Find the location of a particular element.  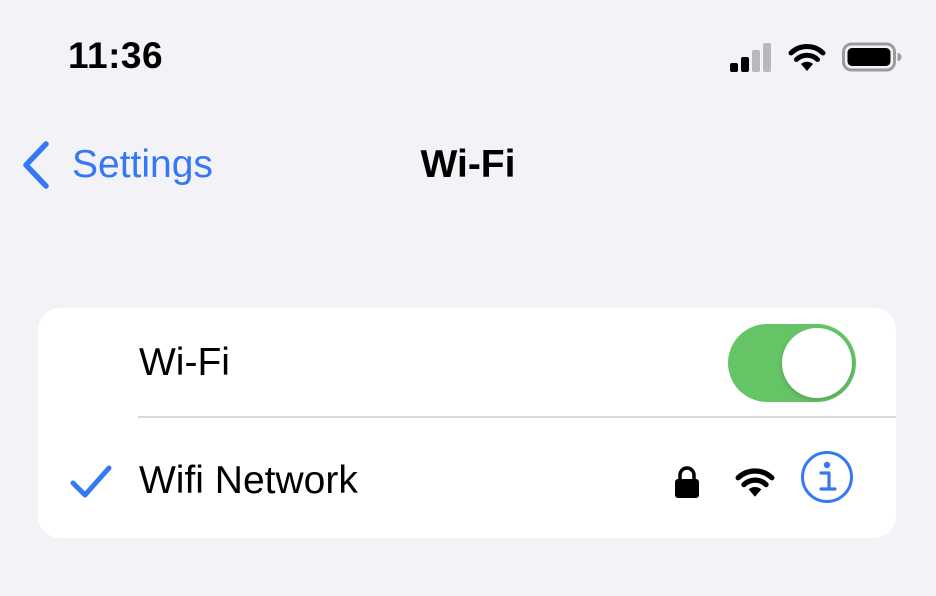

page-title: Wi-Fi is located at coordinates (468, 164).